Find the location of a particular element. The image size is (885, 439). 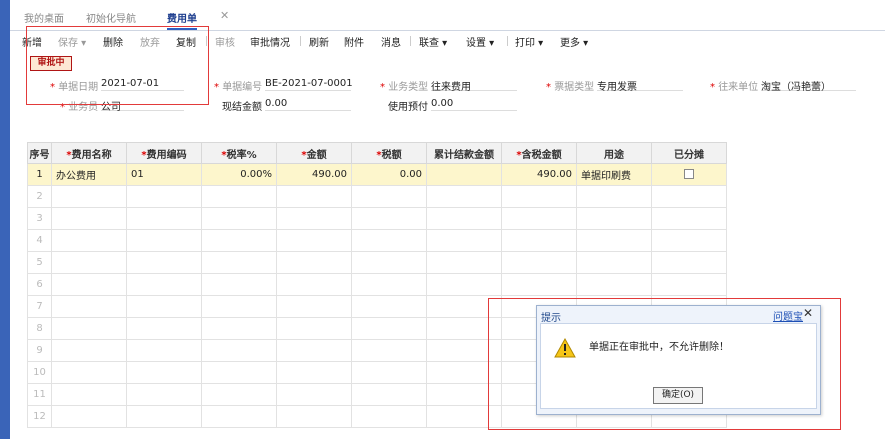

column-header: 用途 is located at coordinates (614, 153).